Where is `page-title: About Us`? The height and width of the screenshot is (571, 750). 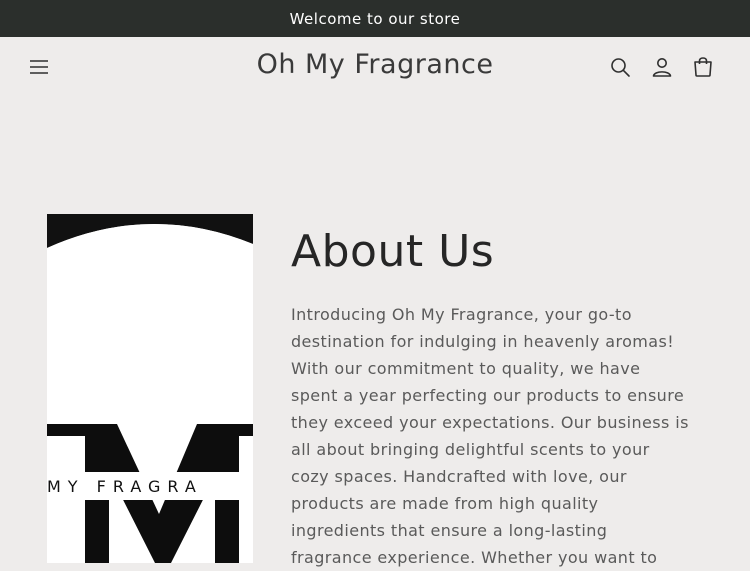
page-title: About Us is located at coordinates (393, 251).